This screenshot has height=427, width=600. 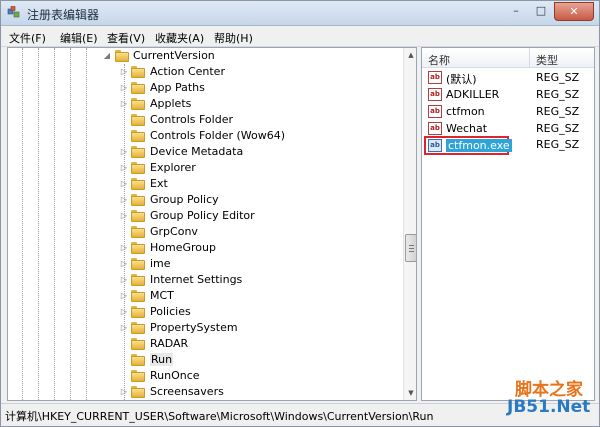 I want to click on value-row: ab ctfmon REG_SZ, so click(x=508, y=111).